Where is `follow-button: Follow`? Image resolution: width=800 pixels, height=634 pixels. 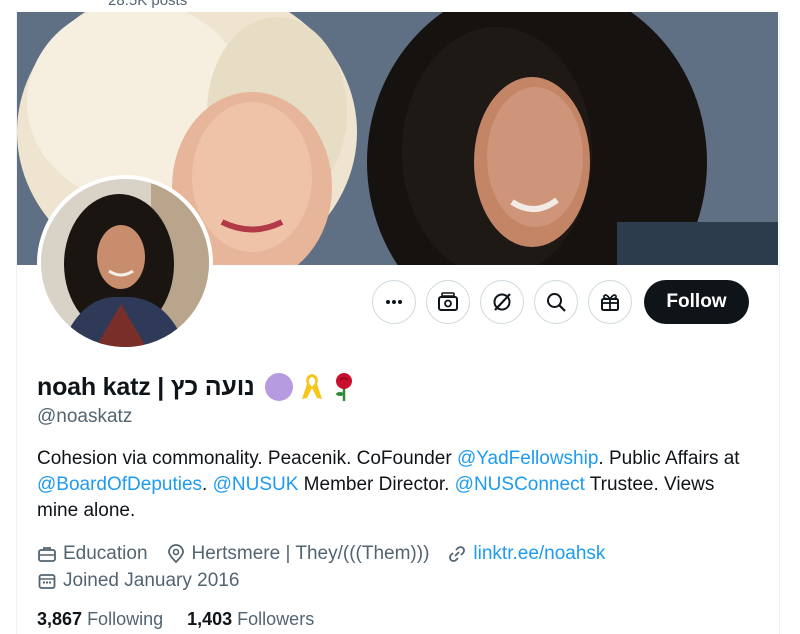
follow-button: Follow is located at coordinates (696, 302).